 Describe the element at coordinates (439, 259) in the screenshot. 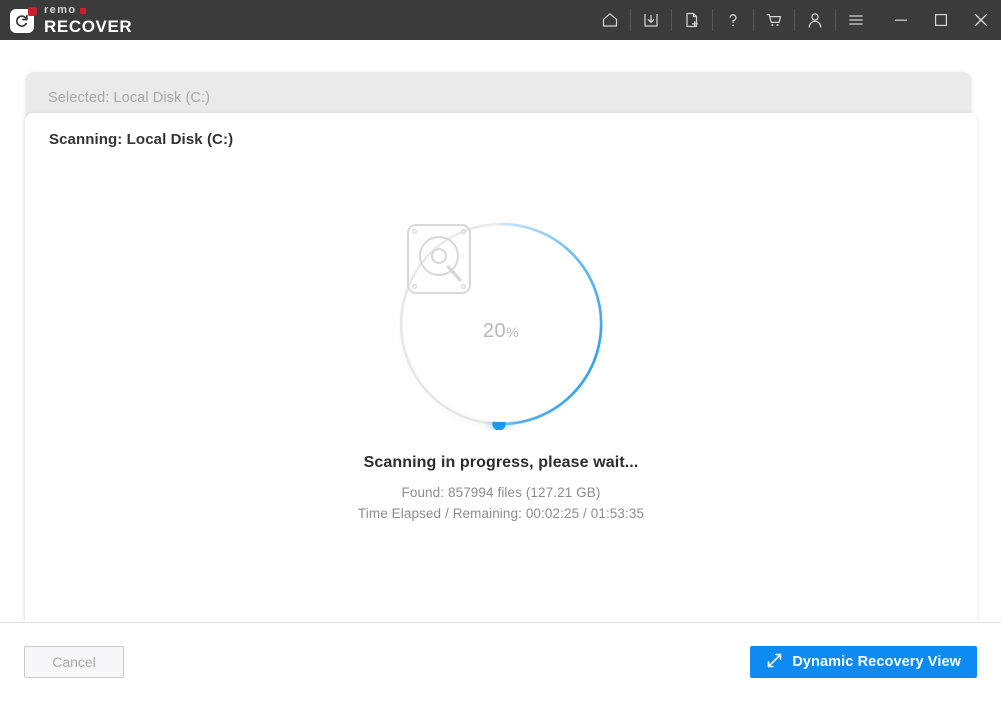

I see `hard-disk-search-icon` at that location.